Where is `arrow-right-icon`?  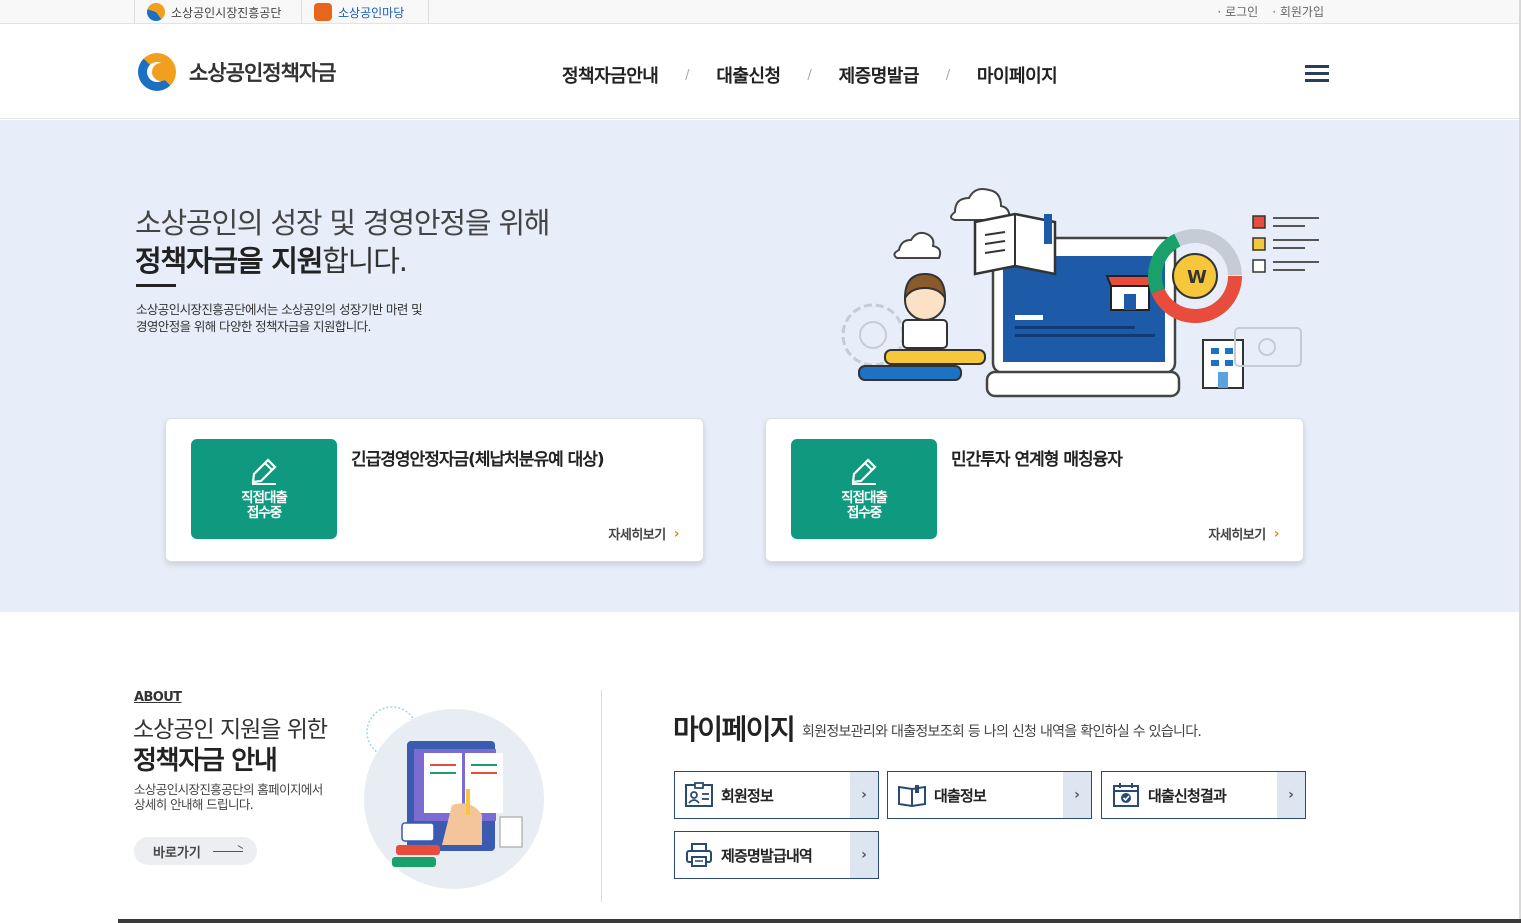
arrow-right-icon is located at coordinates (227, 851).